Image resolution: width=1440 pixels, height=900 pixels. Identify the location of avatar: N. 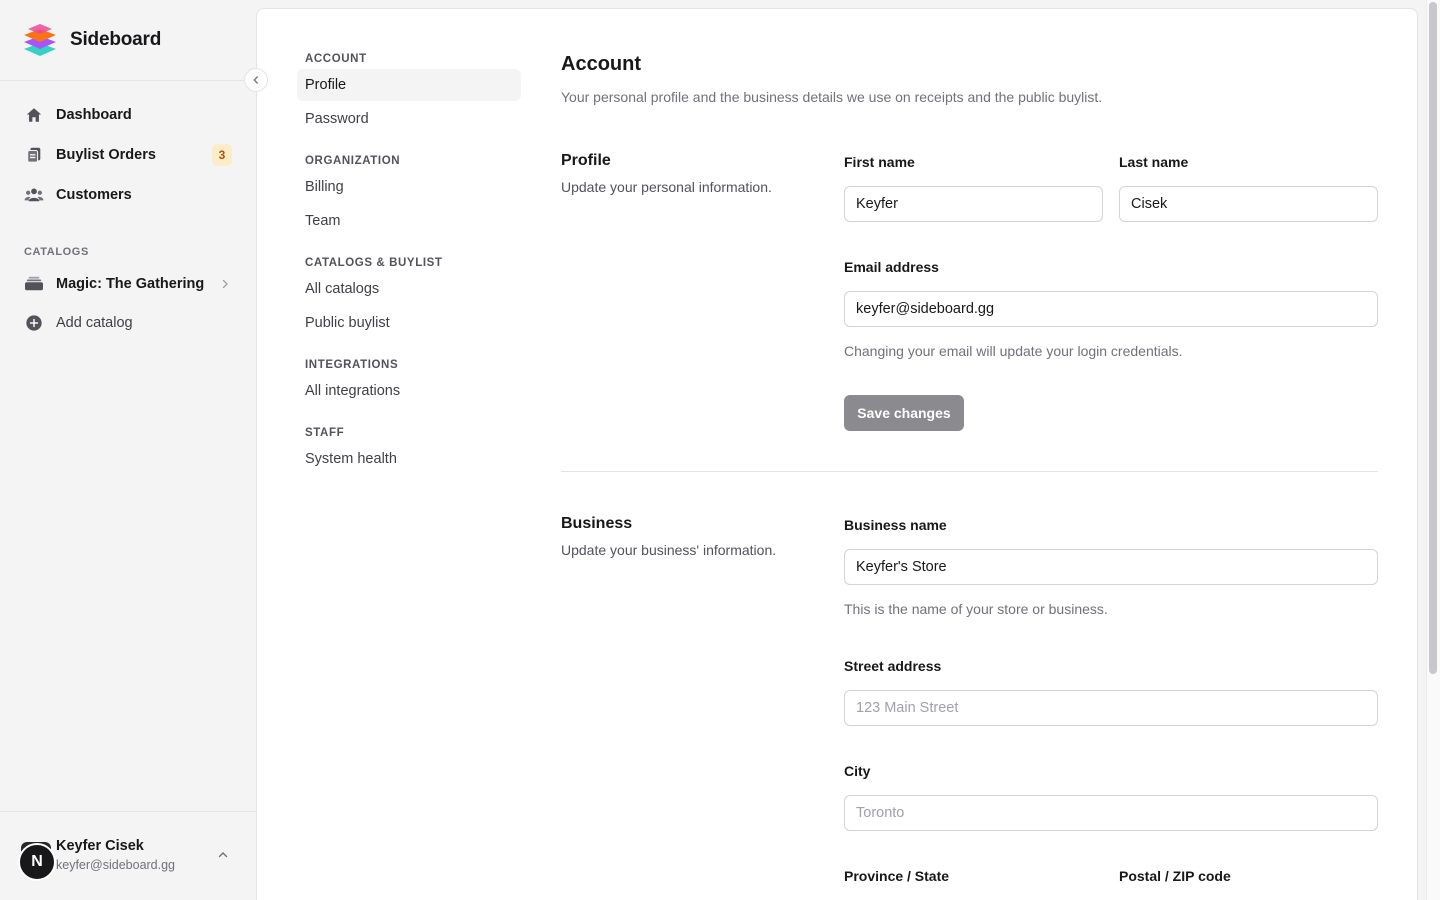
(37, 862).